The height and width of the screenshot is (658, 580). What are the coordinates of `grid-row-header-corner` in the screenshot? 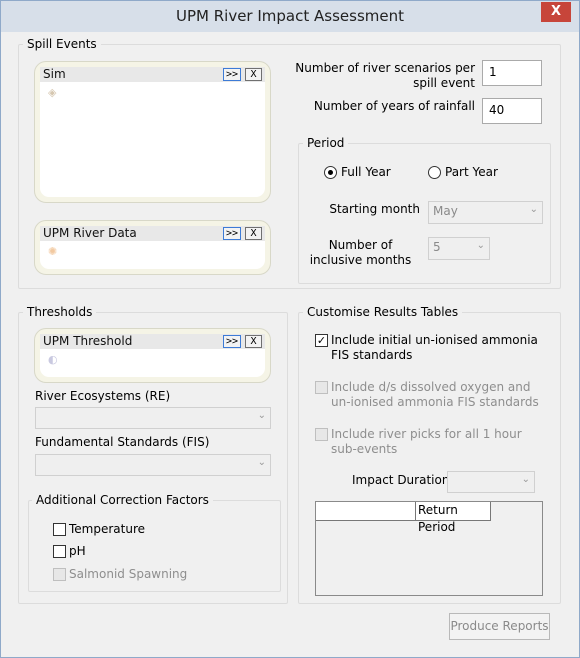 It's located at (366, 511).